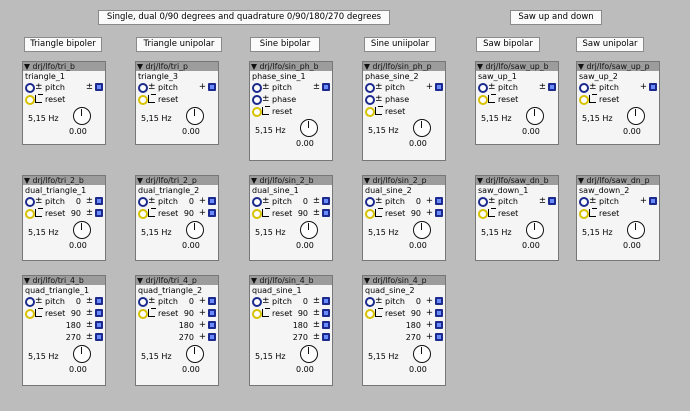  What do you see at coordinates (370, 100) in the screenshot?
I see `phase-inlet-icon` at bounding box center [370, 100].